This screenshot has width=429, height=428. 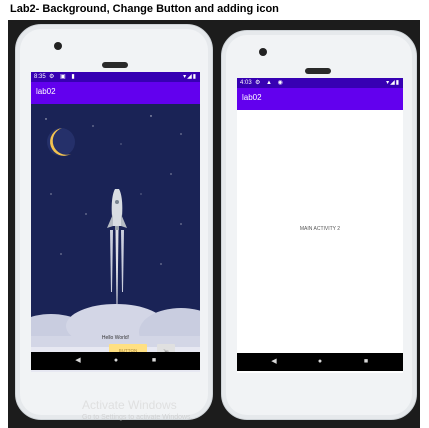 I want to click on activate-windows-title: Activate Windows, so click(x=129, y=405).